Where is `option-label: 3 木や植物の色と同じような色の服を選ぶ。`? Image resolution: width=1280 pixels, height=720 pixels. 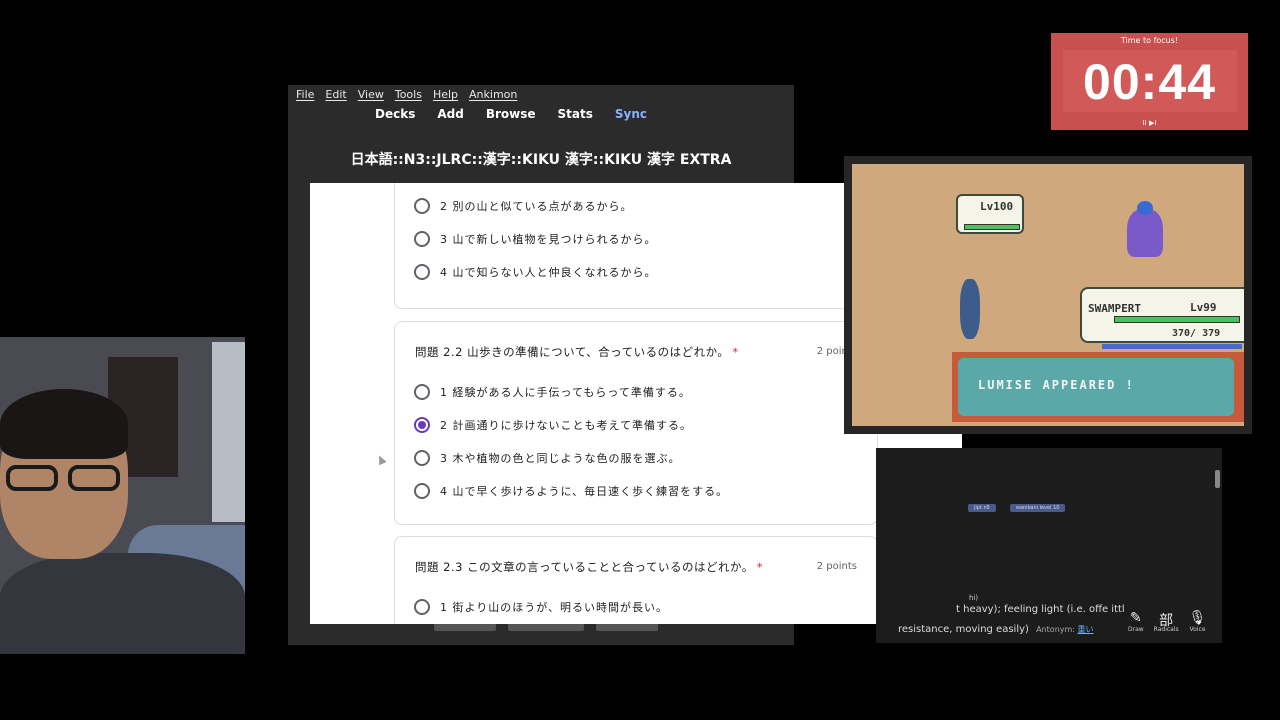
option-label: 3 木や植物の色と同じような色の服を選ぶ。 is located at coordinates (560, 458).